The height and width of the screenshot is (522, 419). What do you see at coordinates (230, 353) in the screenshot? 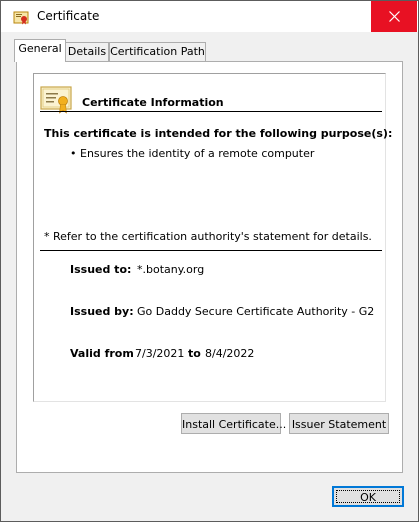
I see `valid-to-value: 8/4/2022` at bounding box center [230, 353].